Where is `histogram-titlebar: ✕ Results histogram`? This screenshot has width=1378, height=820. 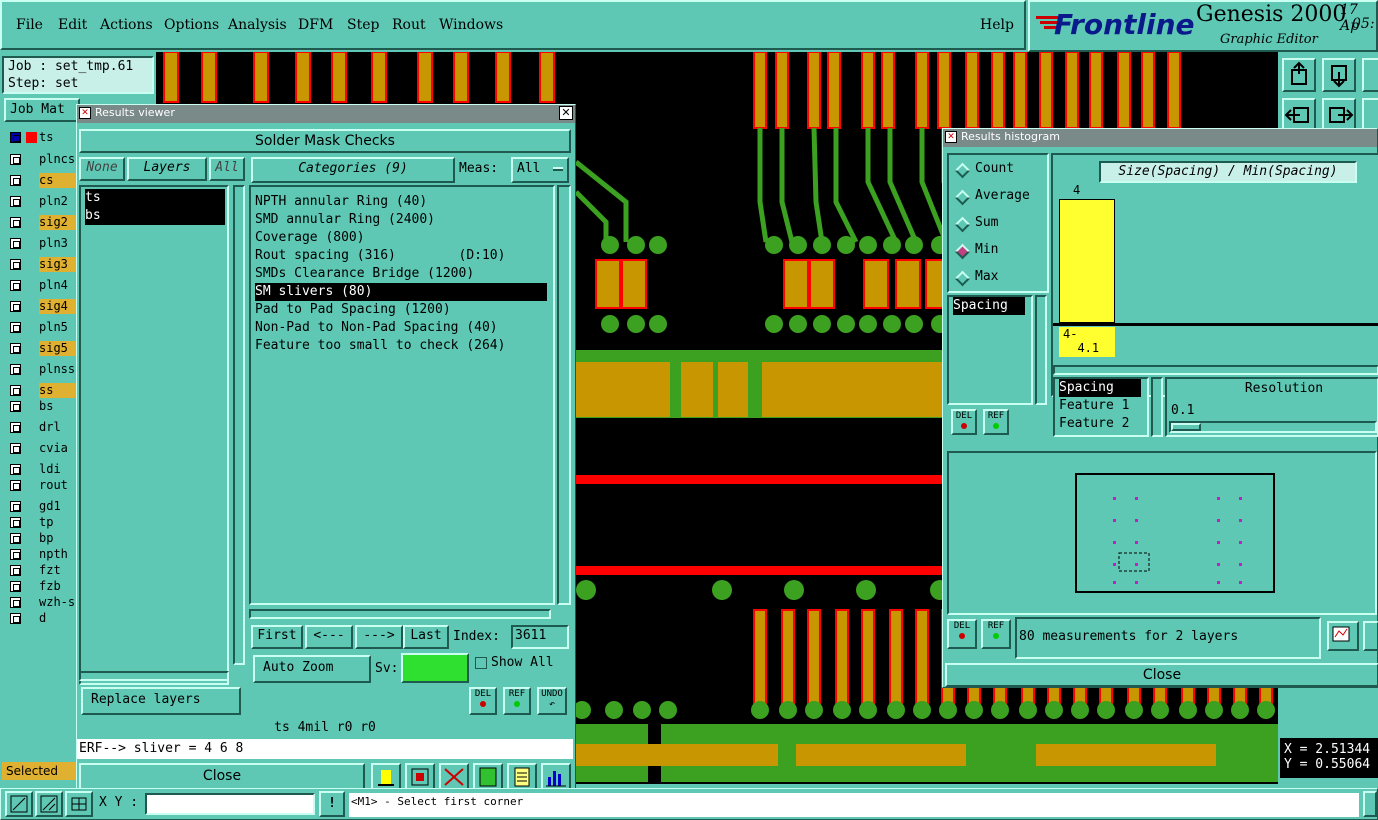
histogram-titlebar: ✕ Results histogram is located at coordinates (1160, 138).